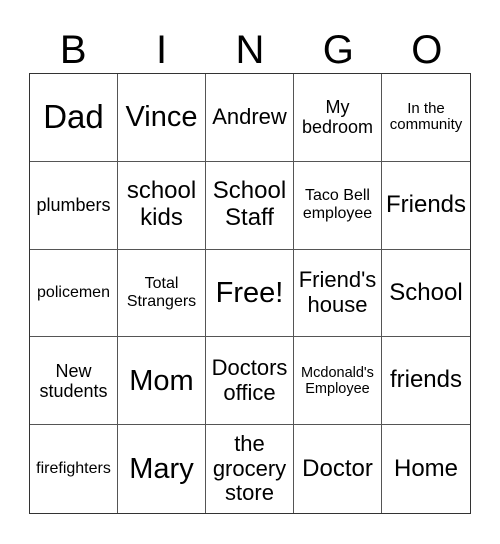 The image size is (500, 544). Describe the element at coordinates (250, 469) in the screenshot. I see `bingo-cell: the grocery store` at that location.